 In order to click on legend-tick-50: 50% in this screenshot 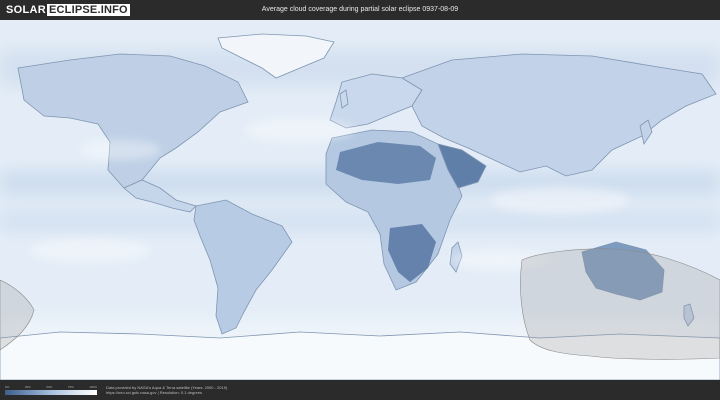, I will do `click(49, 387)`.